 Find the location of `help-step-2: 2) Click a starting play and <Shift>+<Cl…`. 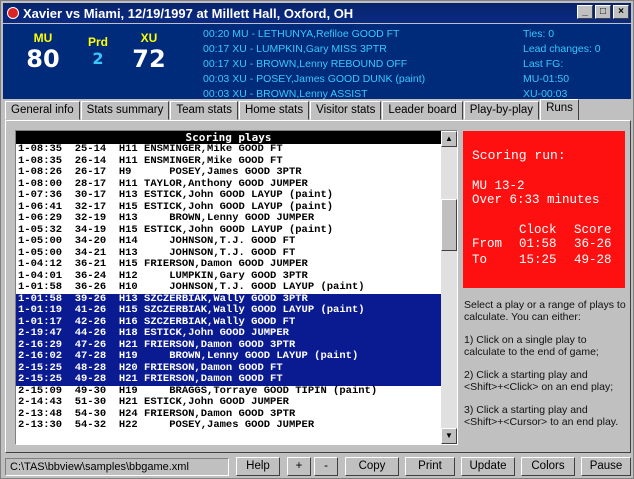

help-step-2: 2) Click a starting play and <Shift>+<Cl… is located at coordinates (539, 381).